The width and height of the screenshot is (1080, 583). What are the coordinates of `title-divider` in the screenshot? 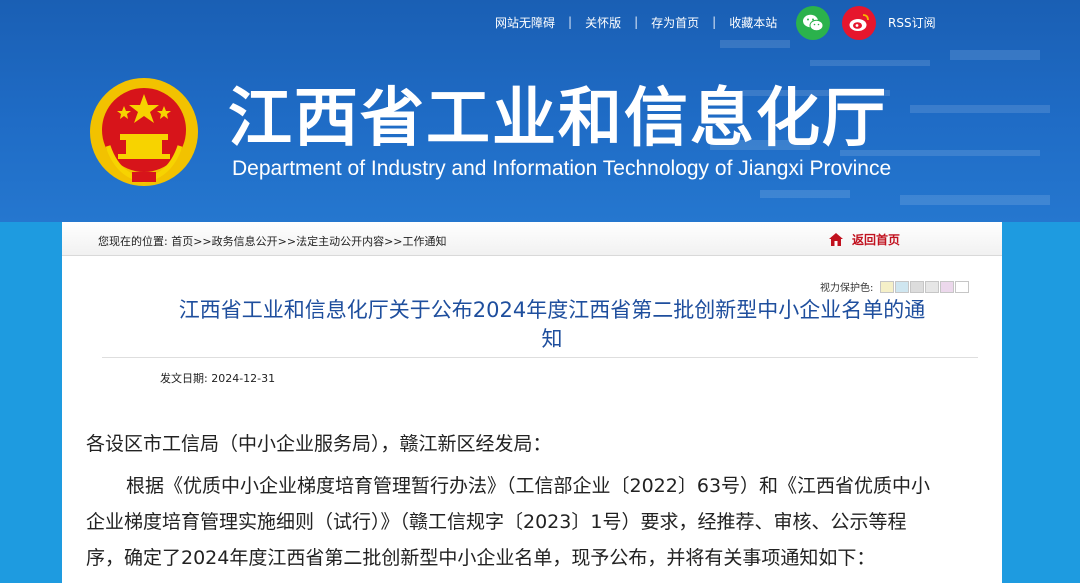 It's located at (540, 357).